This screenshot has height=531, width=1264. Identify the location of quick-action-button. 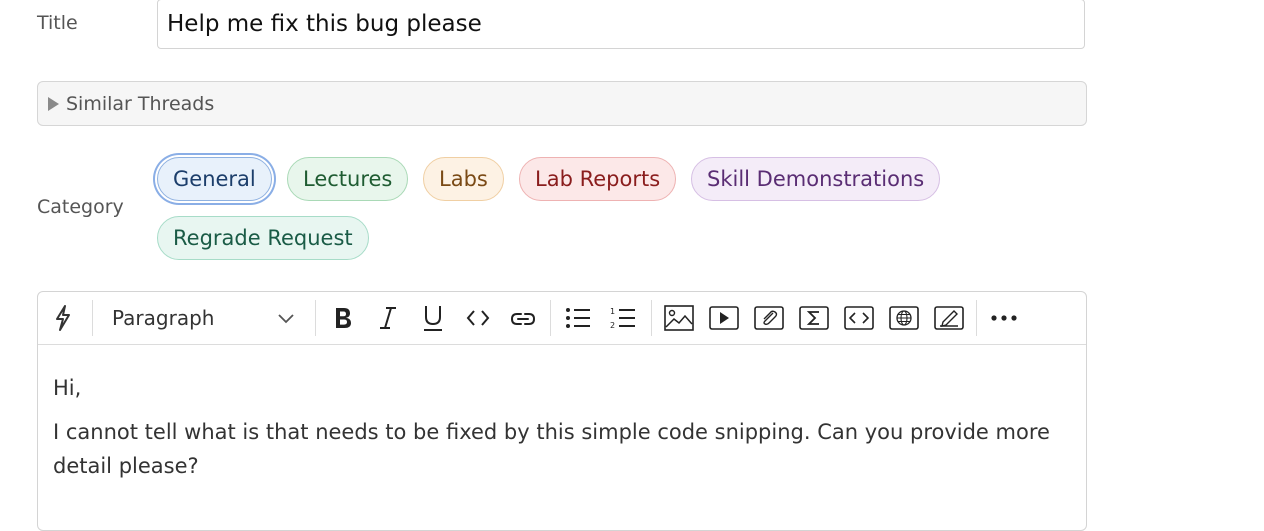
(63, 318).